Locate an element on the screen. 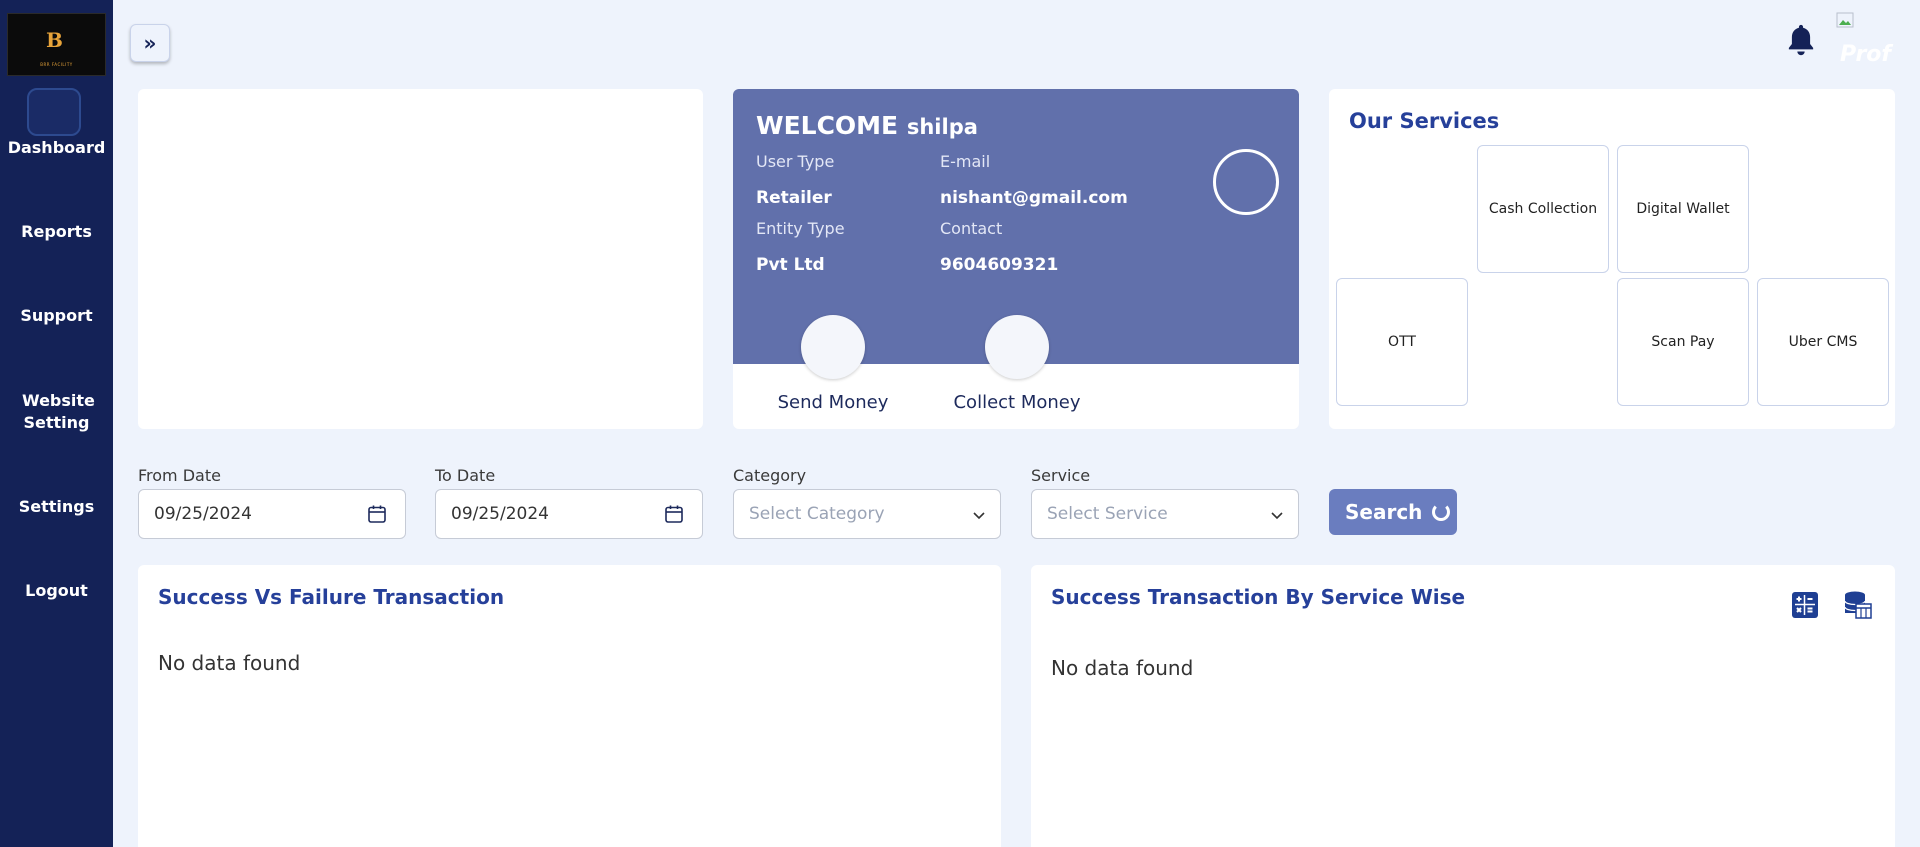 The height and width of the screenshot is (847, 1920). service-wise-title: Success Transaction By Service Wise is located at coordinates (1258, 597).